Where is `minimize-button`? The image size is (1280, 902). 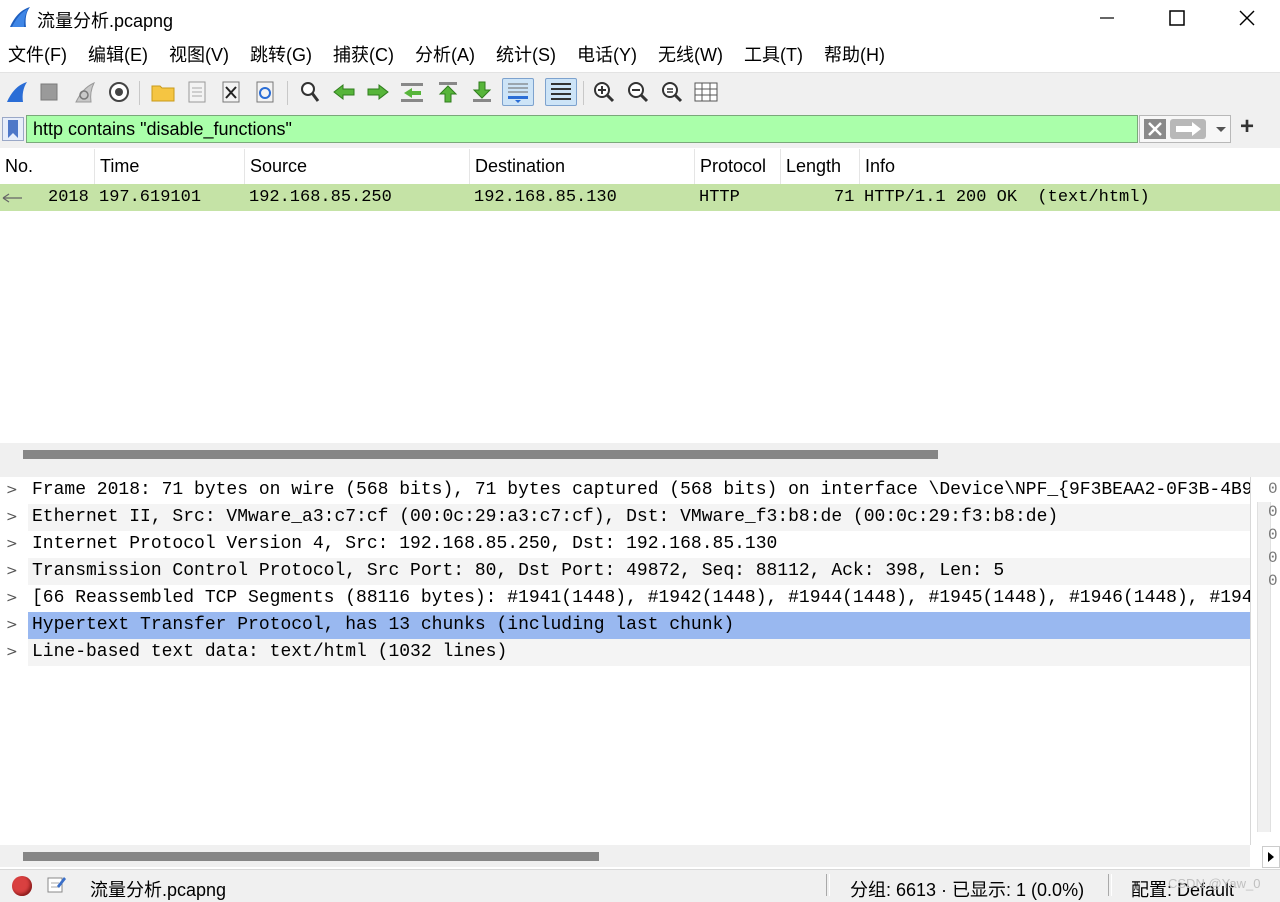
minimize-button is located at coordinates (1107, 18).